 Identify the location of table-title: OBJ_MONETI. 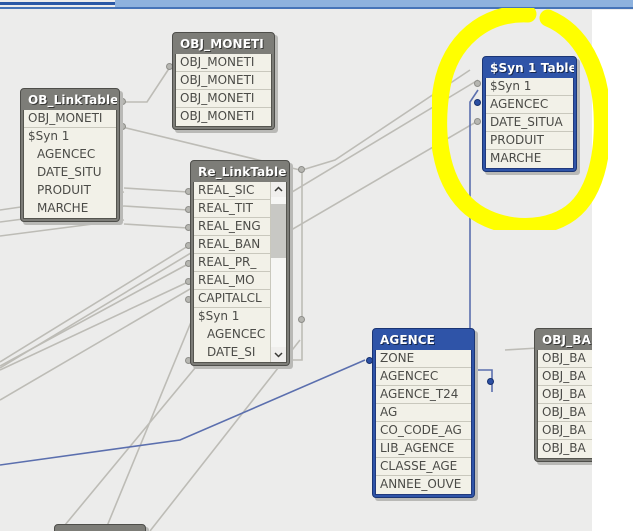
(223, 44).